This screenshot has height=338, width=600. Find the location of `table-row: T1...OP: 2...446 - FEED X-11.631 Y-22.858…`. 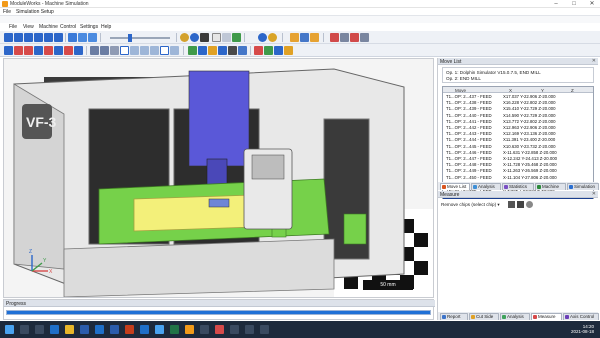

table-row: T1...OP: 2...446 - FEED X-11.631 Y-22.858… is located at coordinates (518, 152).